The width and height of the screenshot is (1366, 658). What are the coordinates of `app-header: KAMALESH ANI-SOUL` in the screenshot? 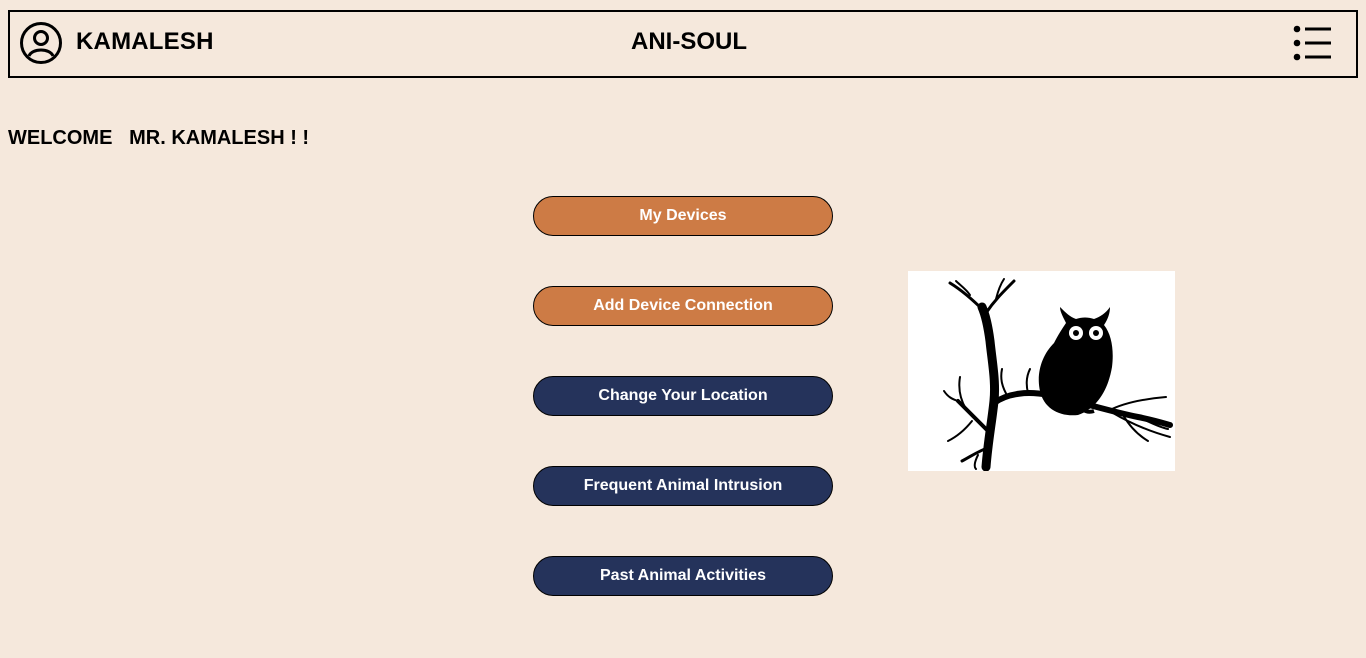 It's located at (683, 44).